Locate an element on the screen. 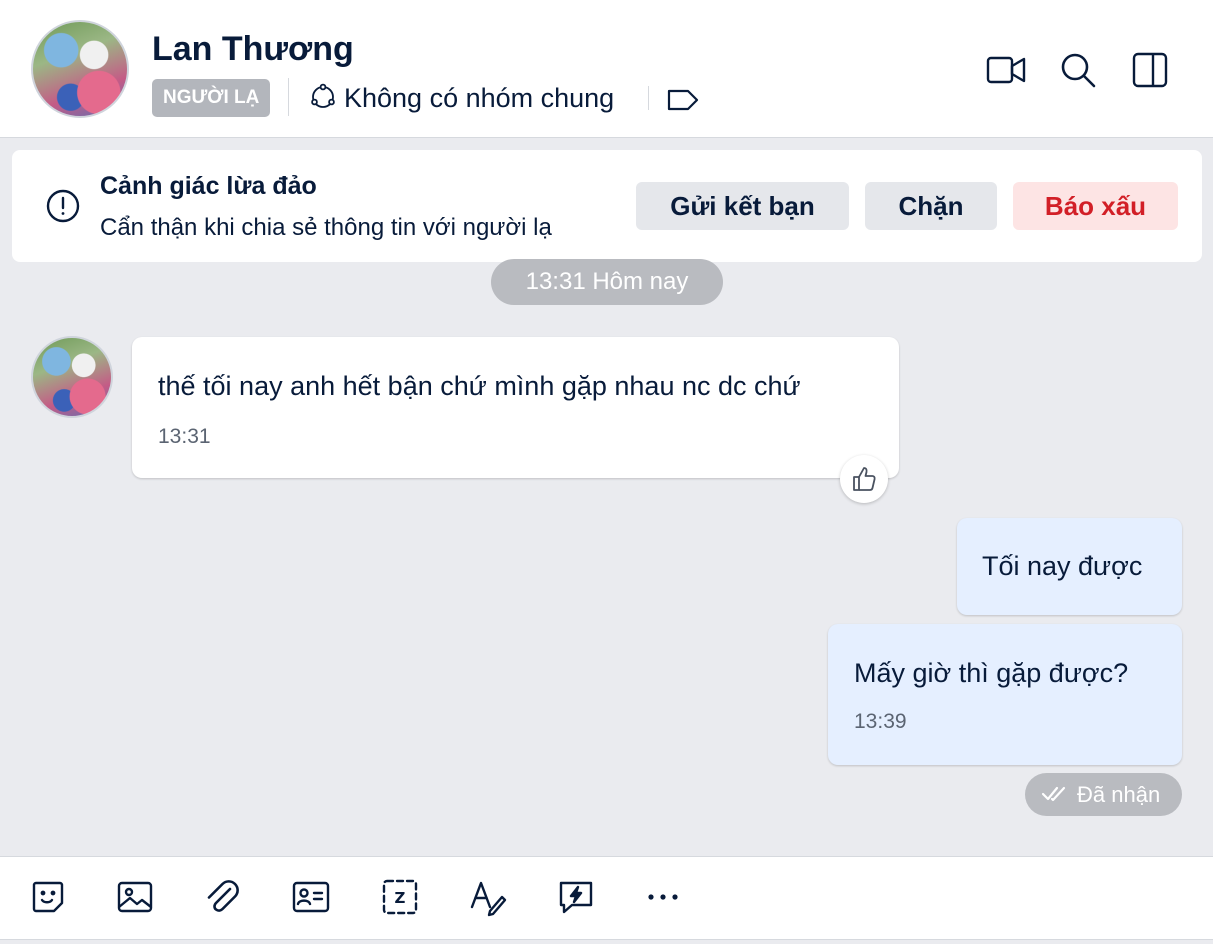 The width and height of the screenshot is (1213, 944). contact-name: Lan Thương is located at coordinates (253, 49).